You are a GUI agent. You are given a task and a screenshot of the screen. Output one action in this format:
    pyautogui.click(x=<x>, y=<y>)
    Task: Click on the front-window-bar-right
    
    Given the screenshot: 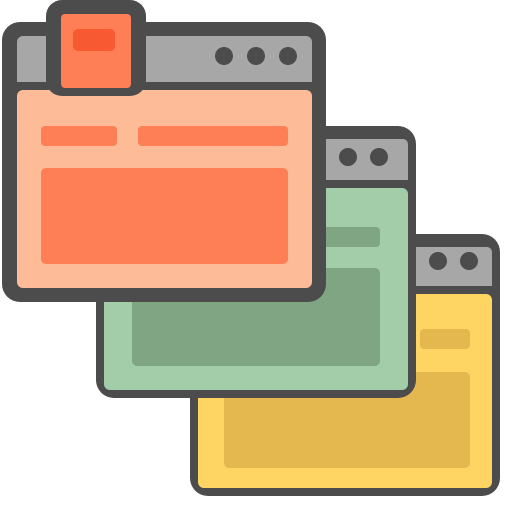 What is the action you would take?
    pyautogui.click(x=213, y=136)
    